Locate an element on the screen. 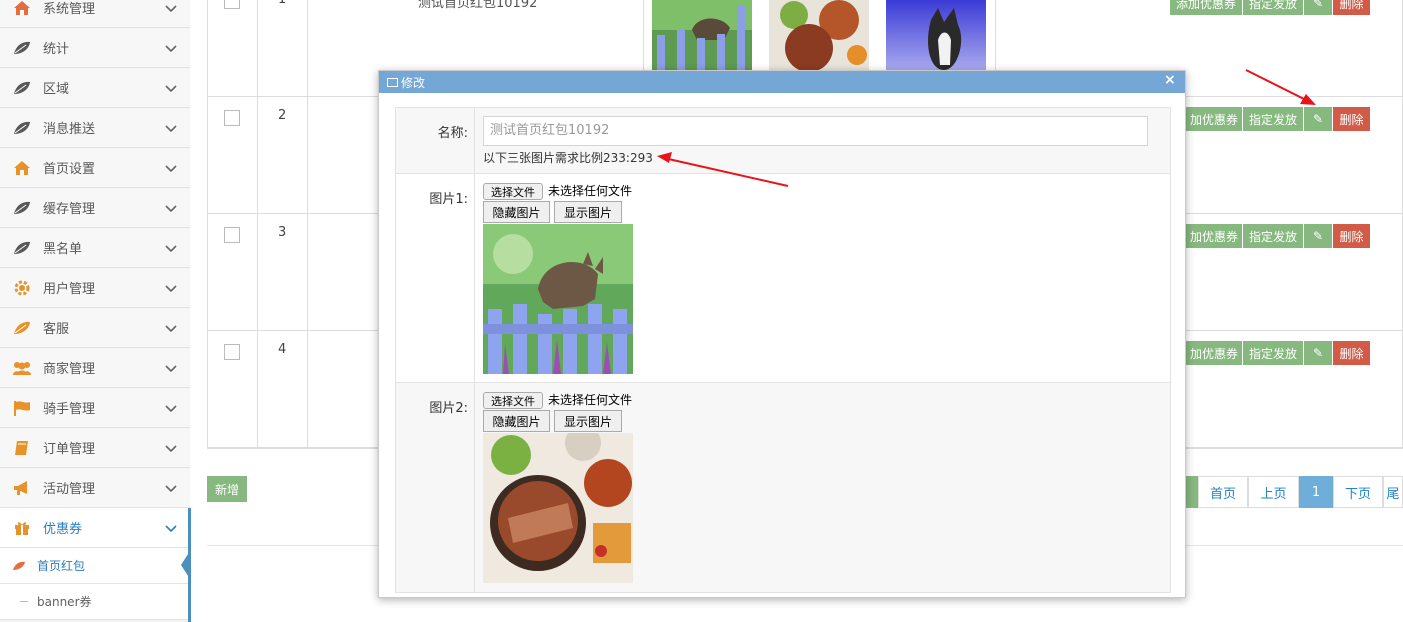  book-icon is located at coordinates (22, 448).